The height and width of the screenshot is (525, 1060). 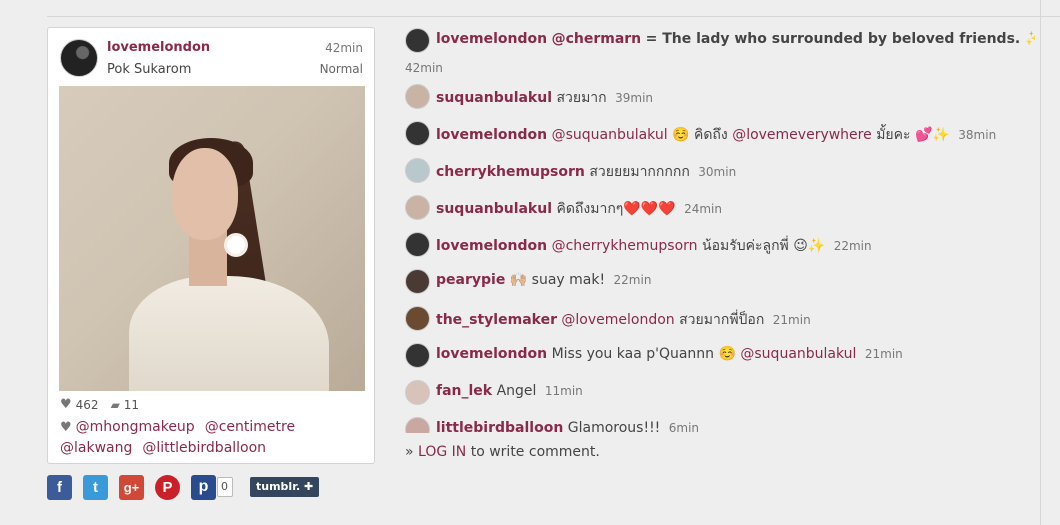 I want to click on comment-text: ☺️ คิดถึง, so click(x=700, y=135).